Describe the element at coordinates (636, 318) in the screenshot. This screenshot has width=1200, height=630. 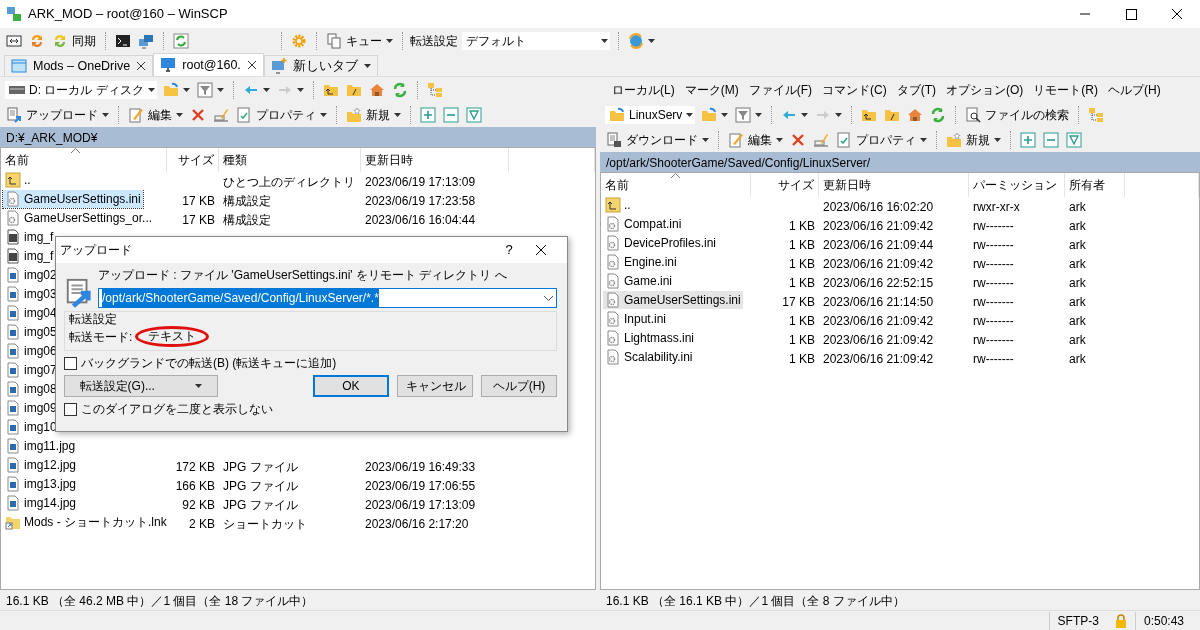
I see `file-item: Input.ini` at that location.